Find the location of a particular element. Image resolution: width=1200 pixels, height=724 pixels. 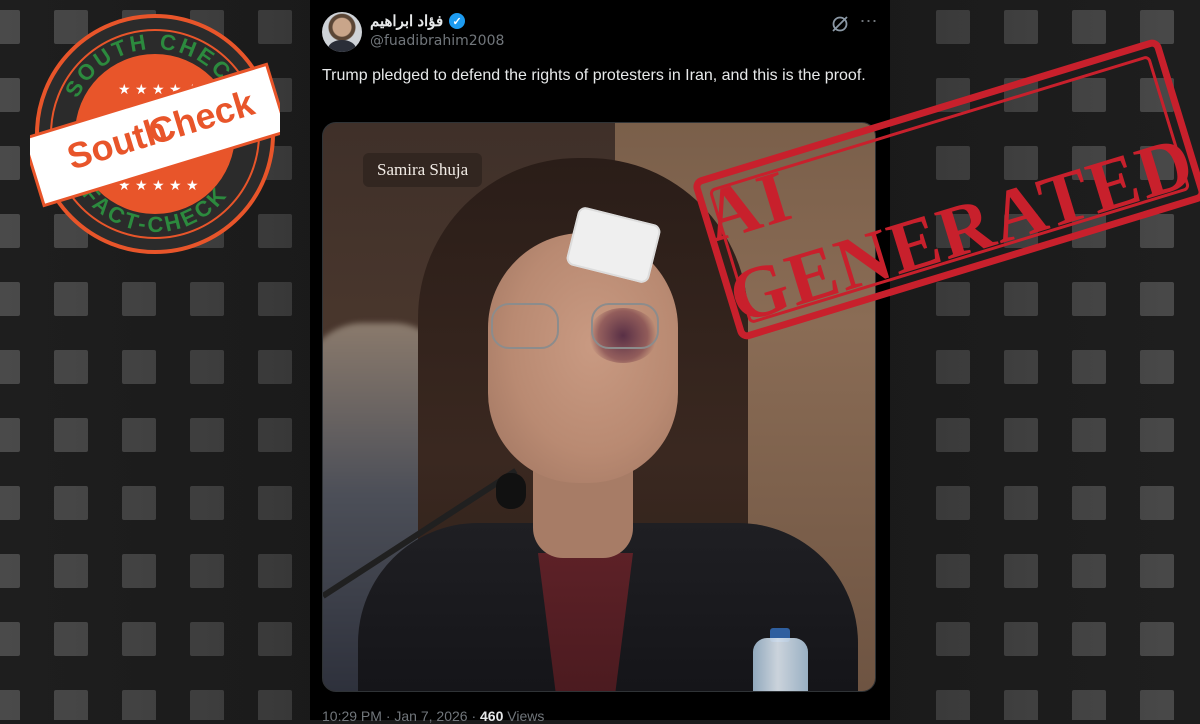

tweet-meta: 10:29 PM · Jan 7, 2026 · 460 Views is located at coordinates (433, 716).